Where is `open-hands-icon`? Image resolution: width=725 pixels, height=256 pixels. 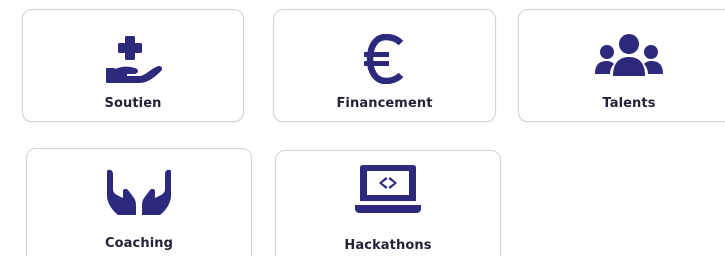 open-hands-icon is located at coordinates (139, 192).